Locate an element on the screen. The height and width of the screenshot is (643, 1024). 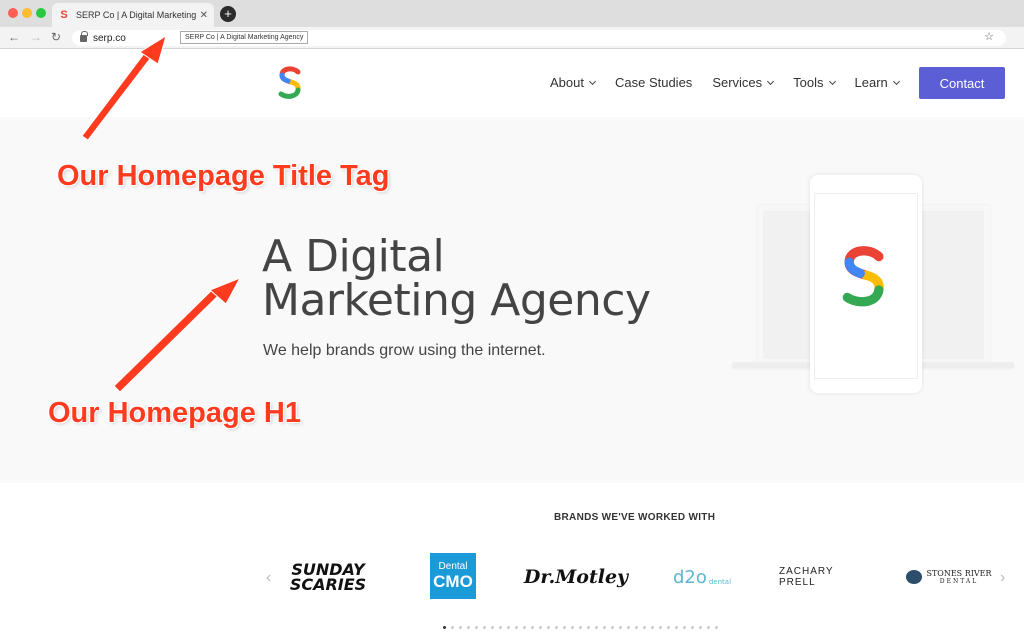
browser-tab: S SERP Co | A Digital Marketing A ✕ is located at coordinates (133, 15).